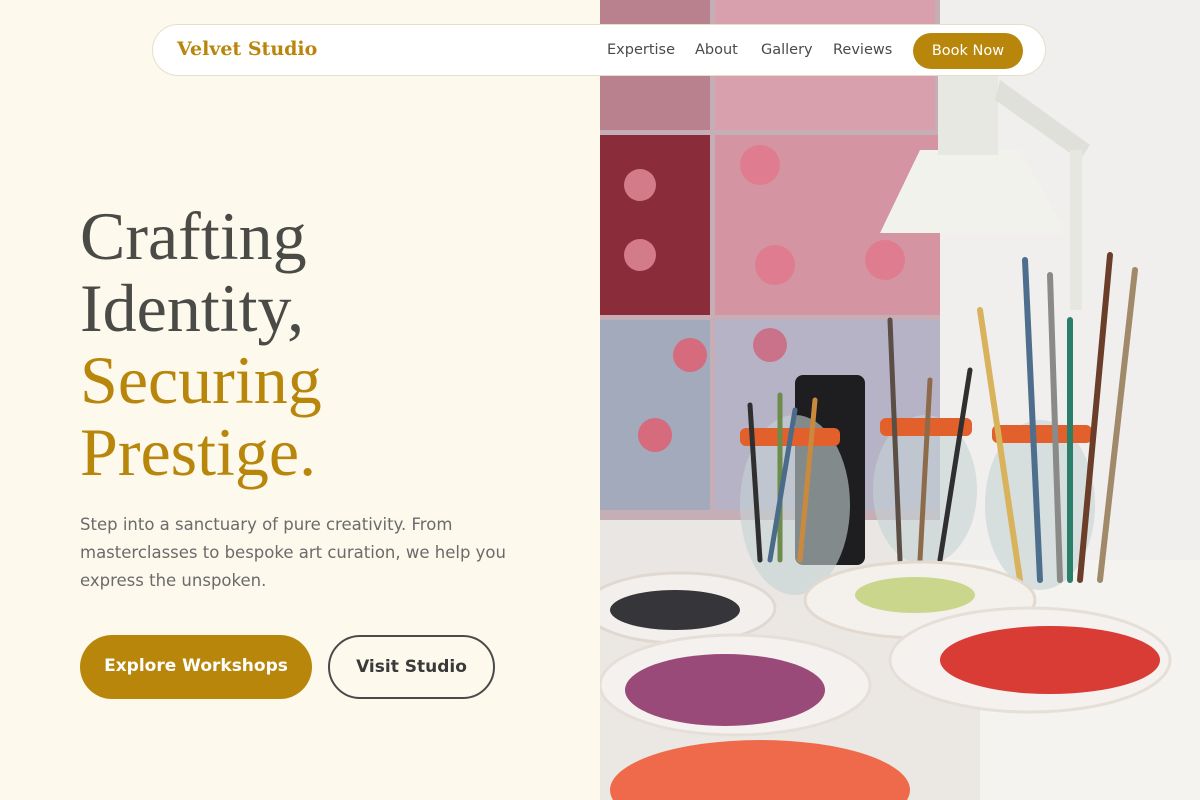  Describe the element at coordinates (968, 51) in the screenshot. I see `book-now-button: Book Now` at that location.